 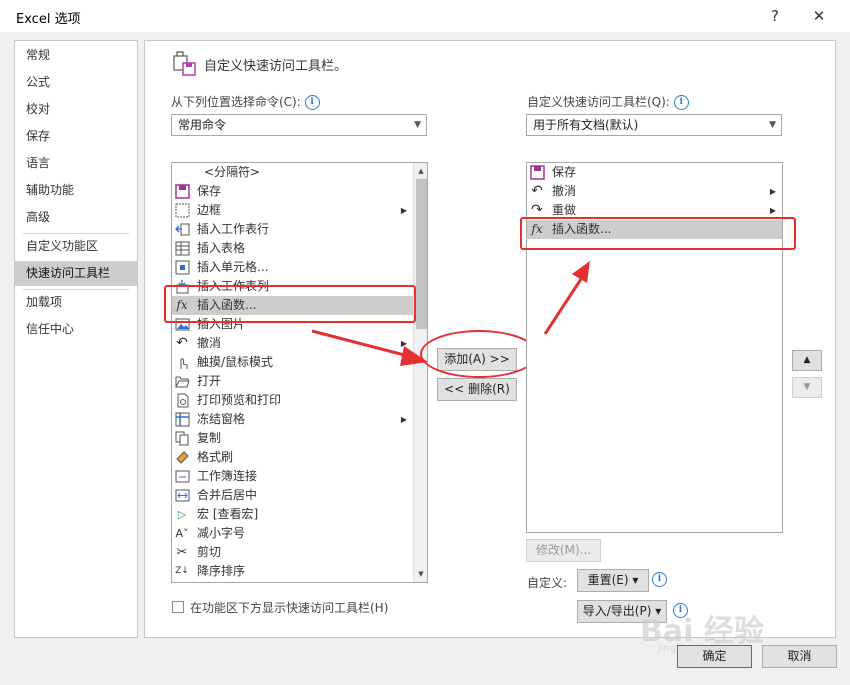 I want to click on nav-item-general: 常规, so click(x=76, y=55).